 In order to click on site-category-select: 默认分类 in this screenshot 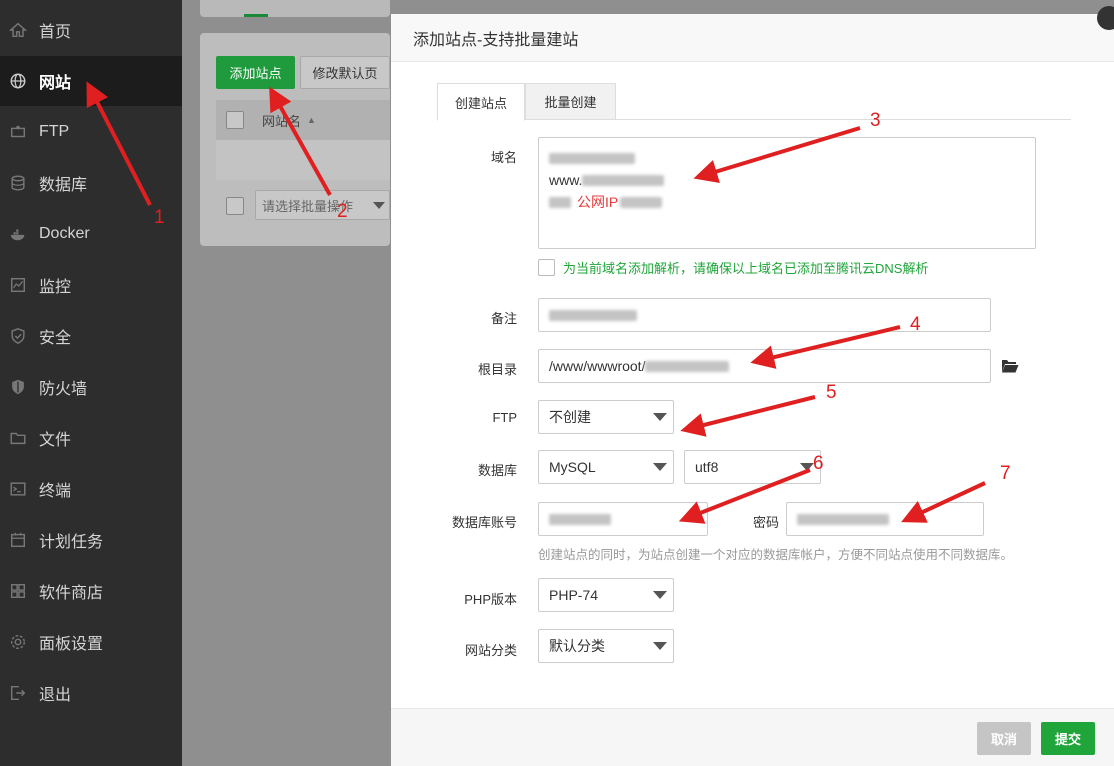, I will do `click(606, 646)`.